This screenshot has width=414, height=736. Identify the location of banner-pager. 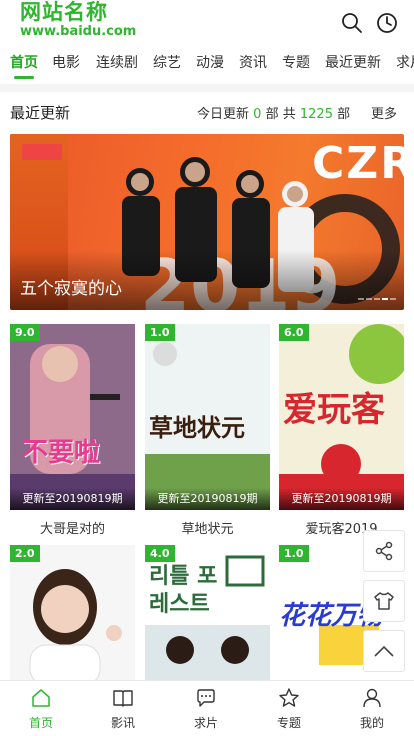
(376, 294).